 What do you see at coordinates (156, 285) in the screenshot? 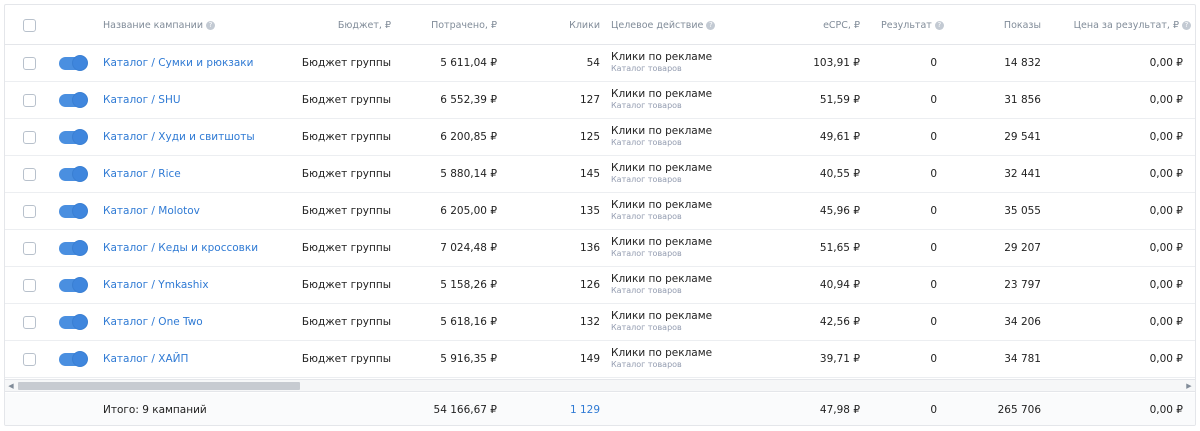
I see `campaign-name-link: Каталог / Ymkashix` at bounding box center [156, 285].